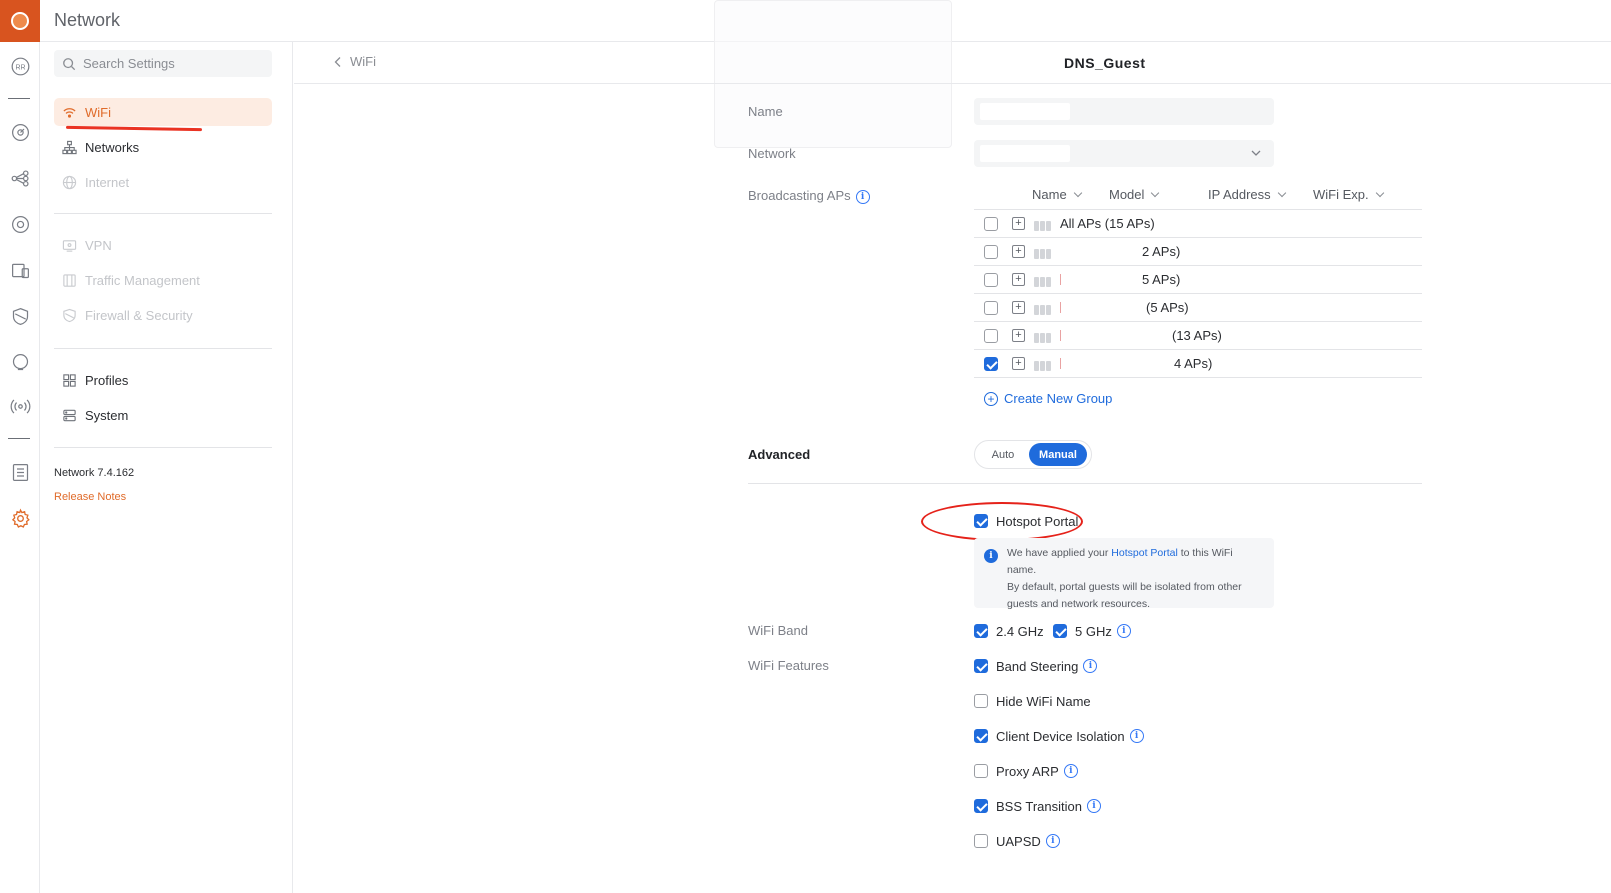 Image resolution: width=1611 pixels, height=893 pixels. I want to click on client-device-isolation-checkbox, so click(981, 736).